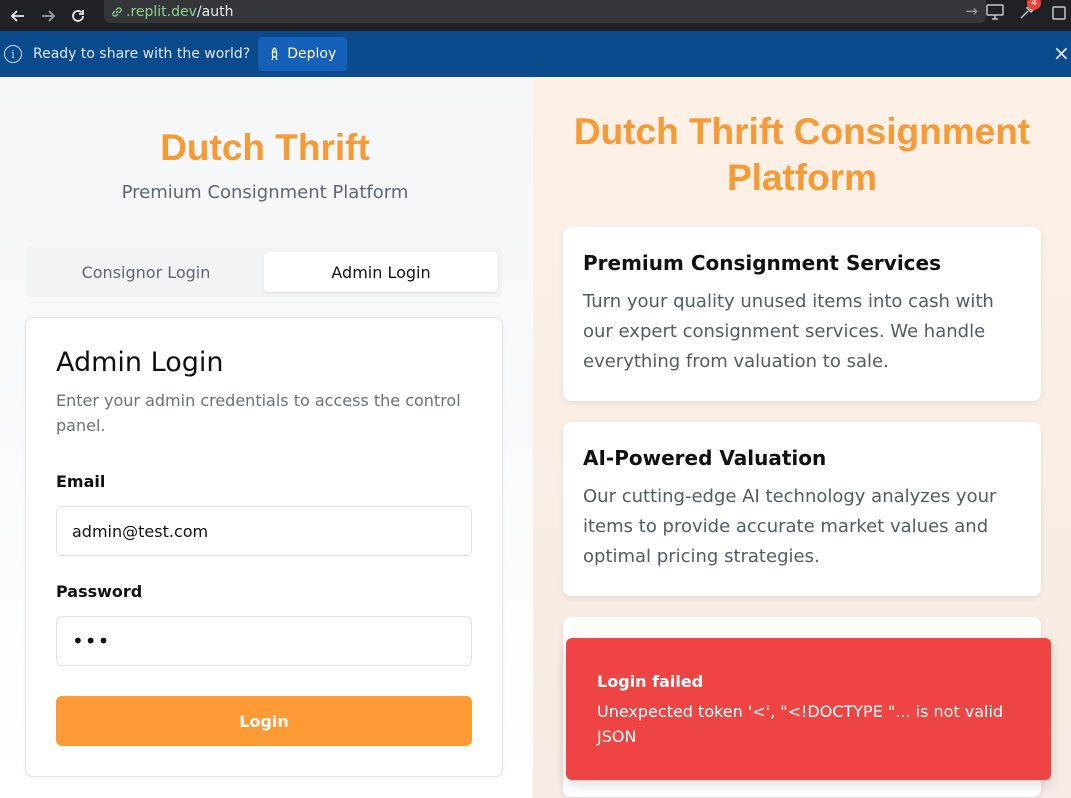 Image resolution: width=1071 pixels, height=798 pixels. What do you see at coordinates (312, 54) in the screenshot?
I see `deploy-label: Deploy` at bounding box center [312, 54].